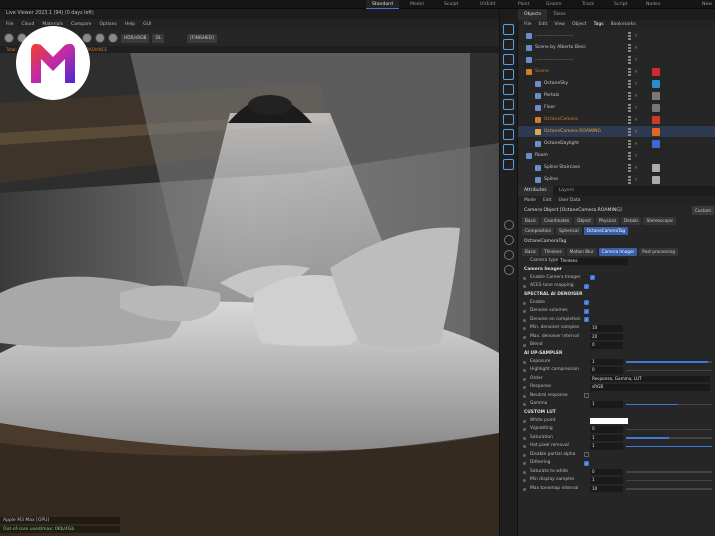  What do you see at coordinates (543, 25) in the screenshot?
I see `objects-menu-item: Edit` at bounding box center [543, 25].